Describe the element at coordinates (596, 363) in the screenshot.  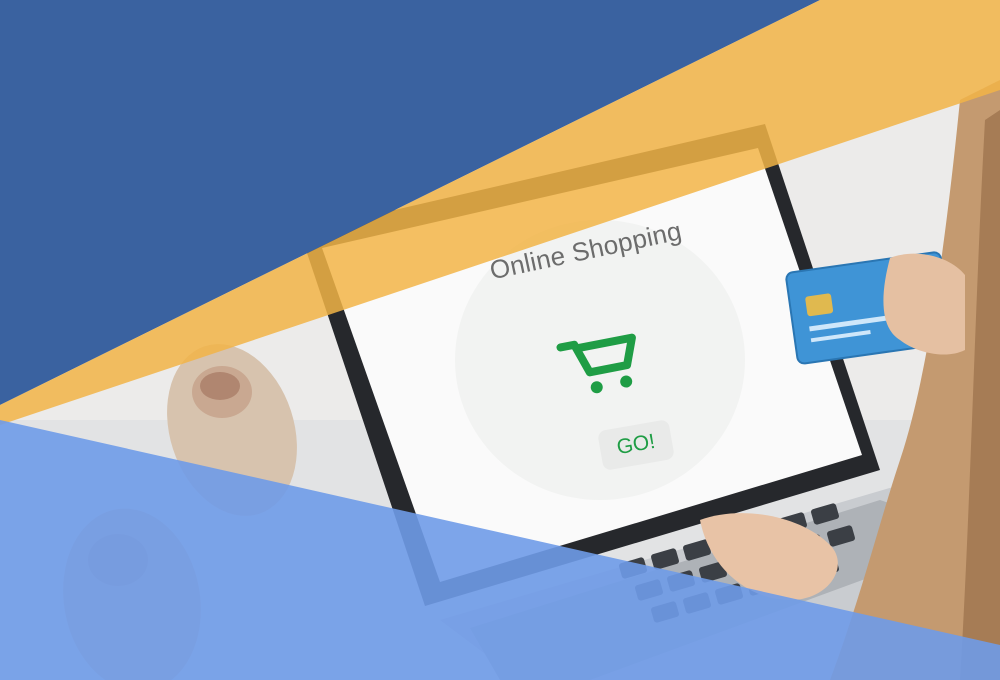
I see `shopping-cart-icon` at that location.